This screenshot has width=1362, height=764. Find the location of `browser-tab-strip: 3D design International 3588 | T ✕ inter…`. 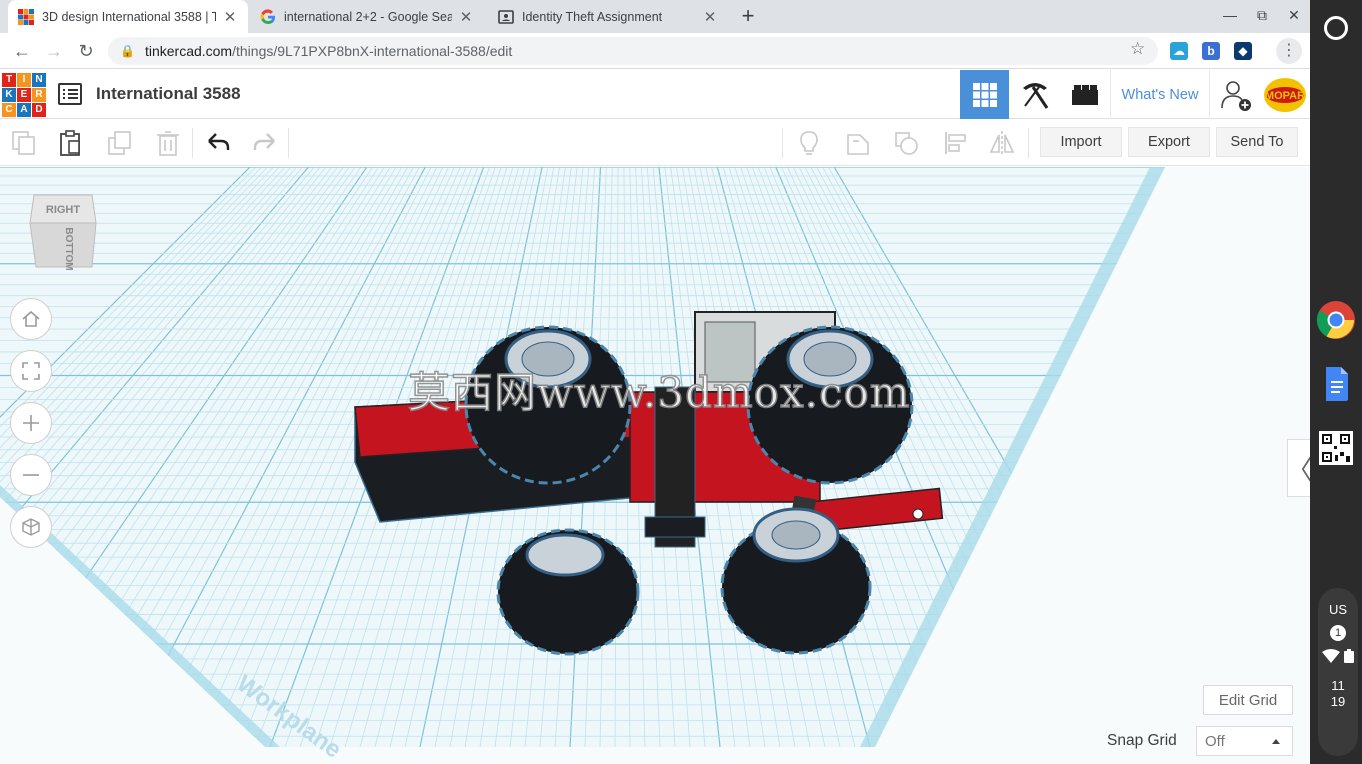

browser-tab-strip: 3D design International 3588 | T ✕ inter… is located at coordinates (655, 16).